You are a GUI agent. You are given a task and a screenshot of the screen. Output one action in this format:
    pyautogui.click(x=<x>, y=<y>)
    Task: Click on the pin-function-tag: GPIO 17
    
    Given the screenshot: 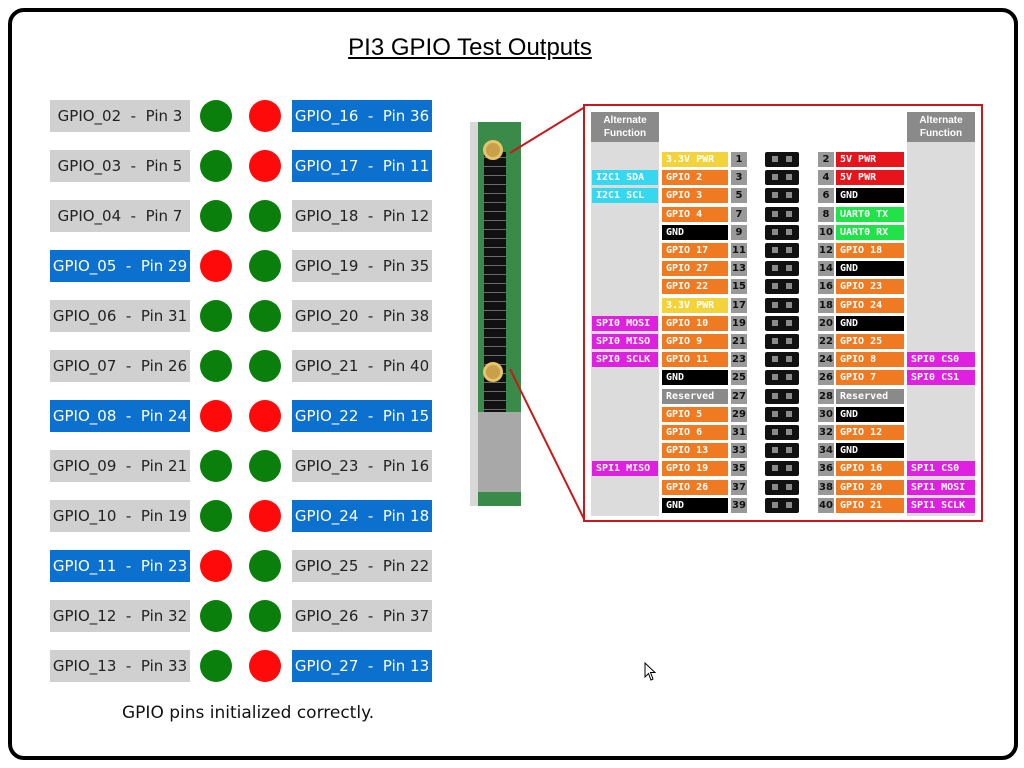 What is the action you would take?
    pyautogui.click(x=695, y=250)
    